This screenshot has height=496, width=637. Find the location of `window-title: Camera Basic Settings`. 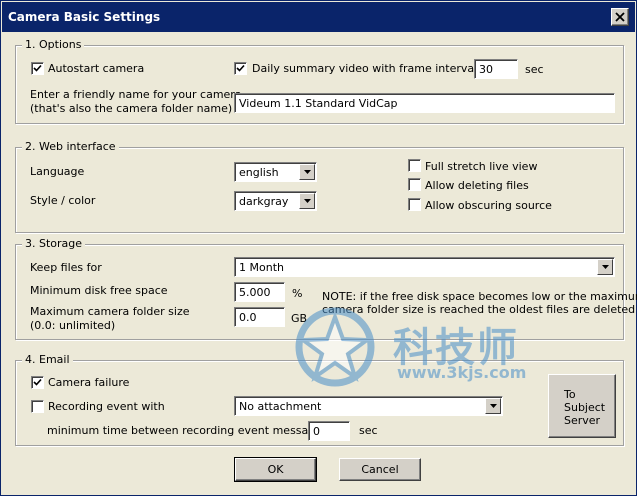

window-title: Camera Basic Settings is located at coordinates (84, 17).